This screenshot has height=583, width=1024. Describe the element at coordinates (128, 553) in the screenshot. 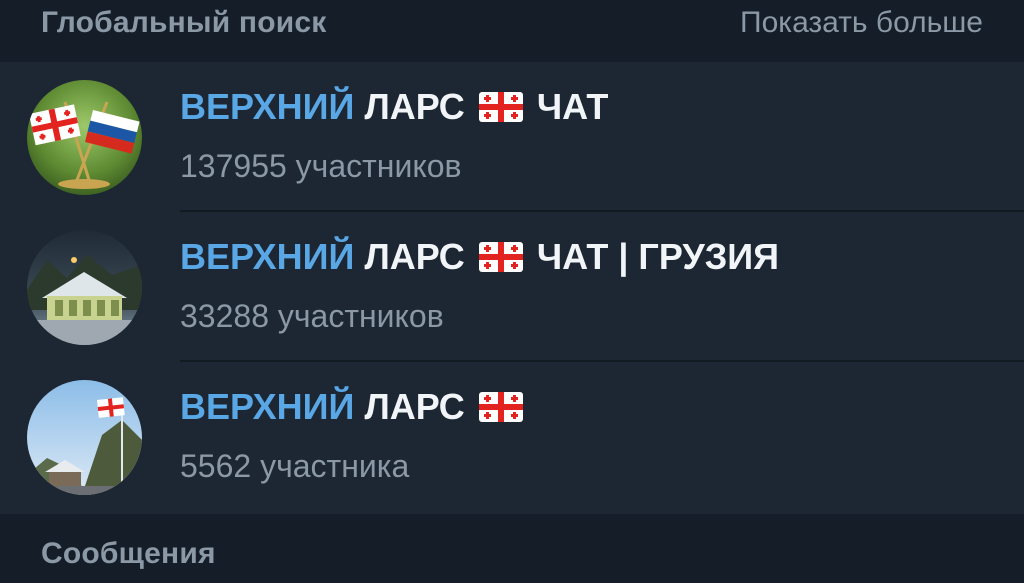

I see `section-title-messages: Сообщения` at that location.